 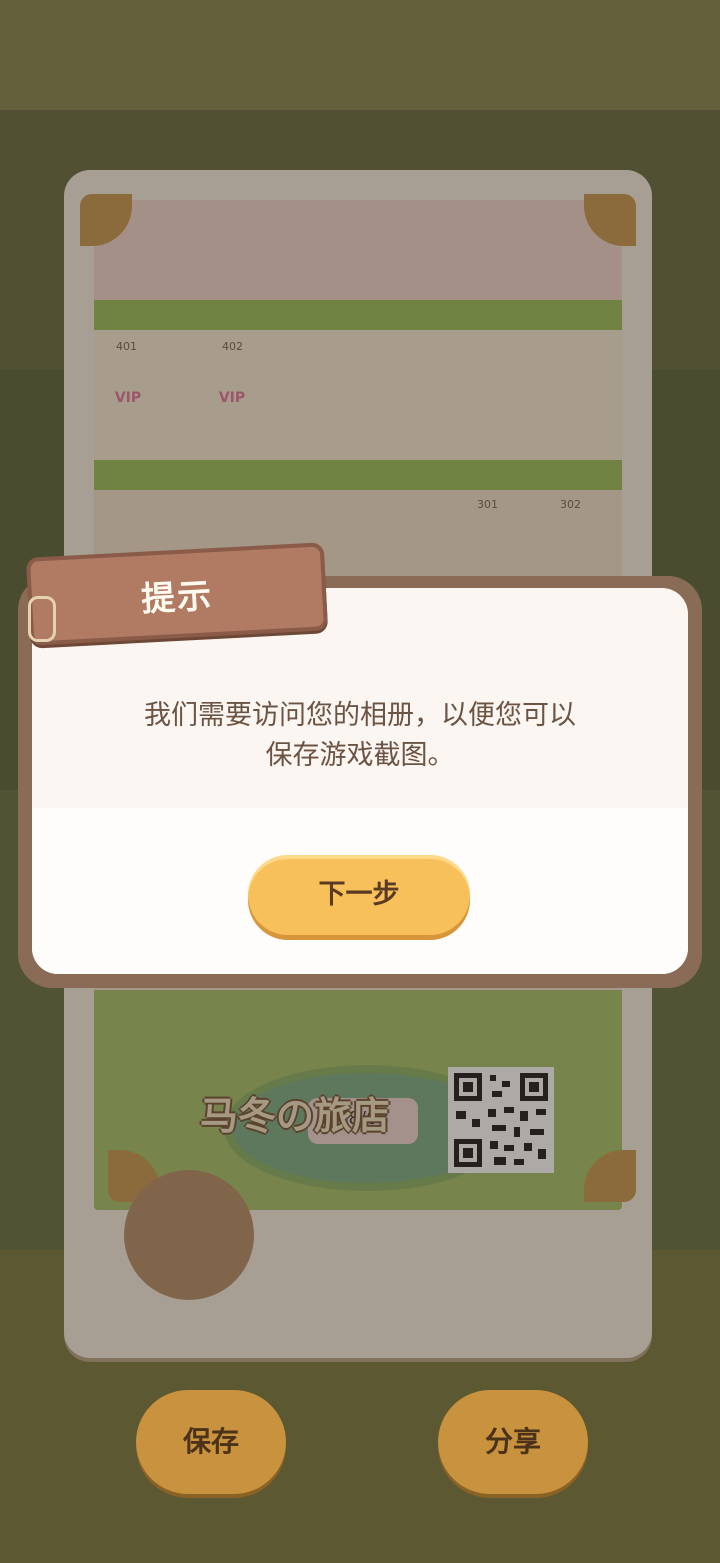 I want to click on dialog-message-line: 我们需要访问您的相册，以便您可以, so click(x=360, y=715).